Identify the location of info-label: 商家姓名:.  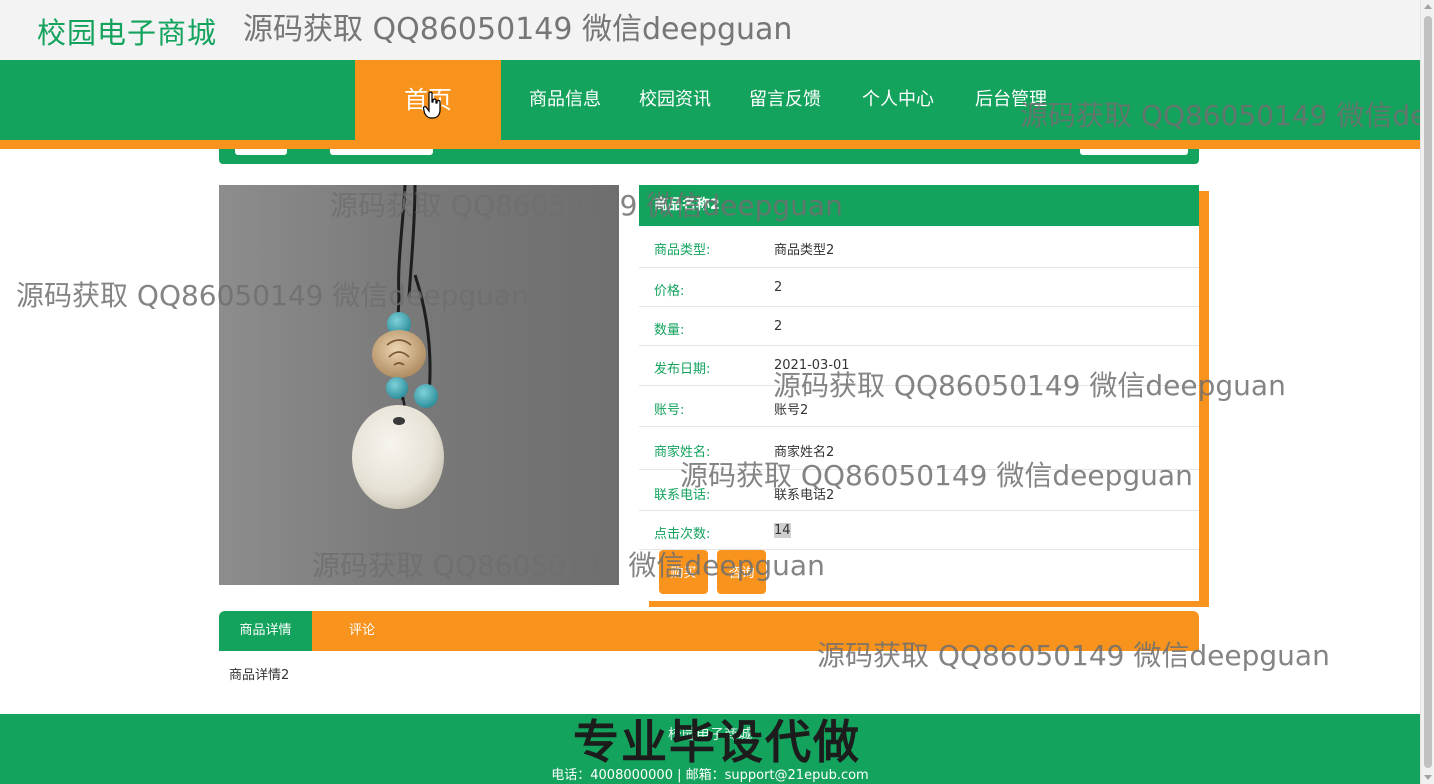
(682, 452).